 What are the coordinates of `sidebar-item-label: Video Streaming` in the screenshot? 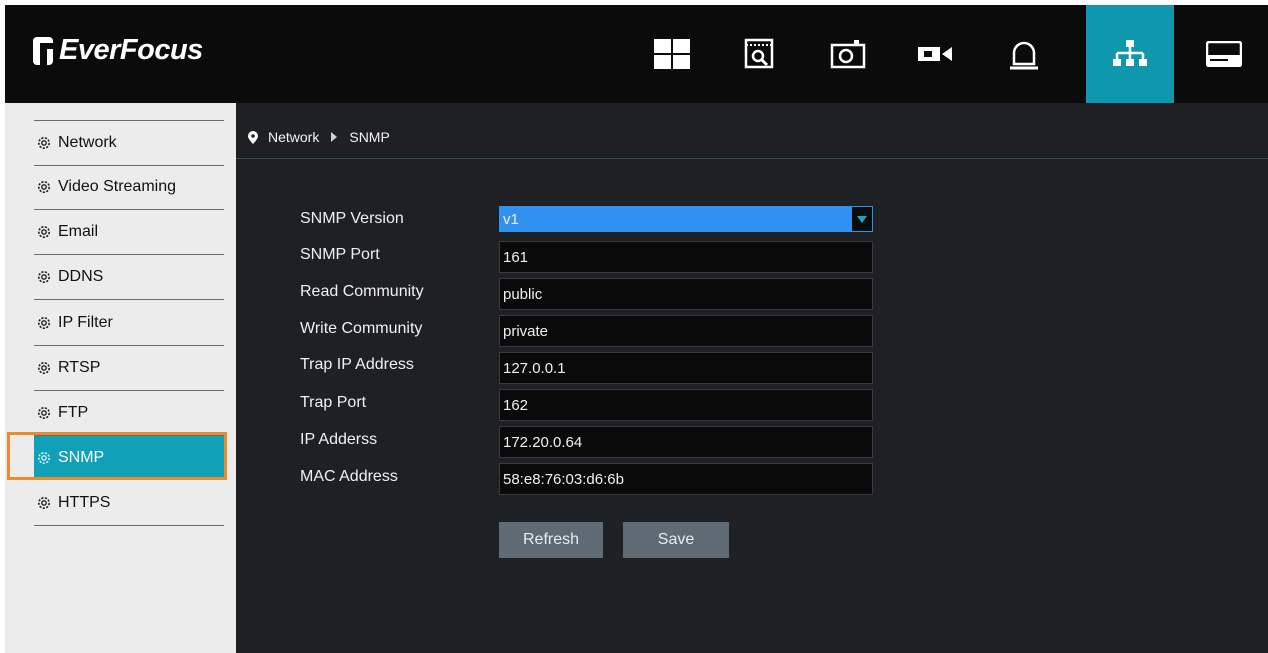 It's located at (117, 186).